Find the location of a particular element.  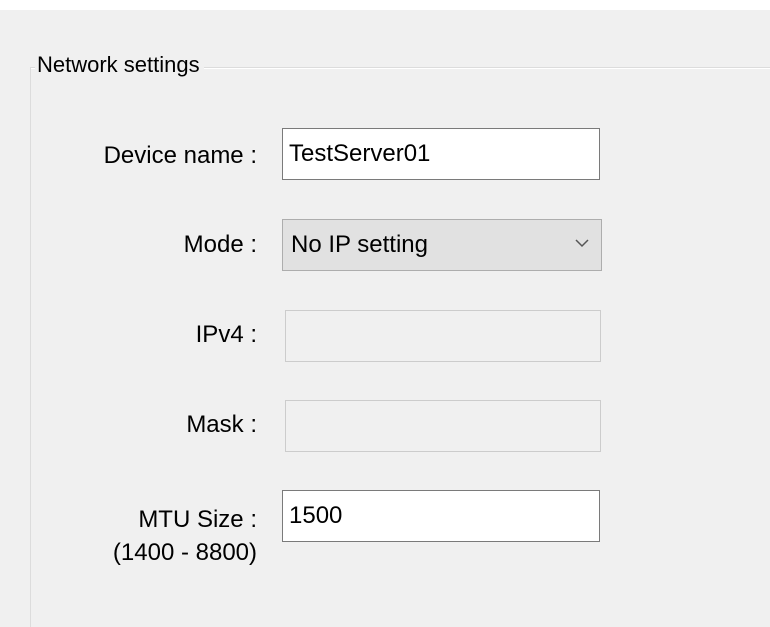

ipv4-field is located at coordinates (443, 336).